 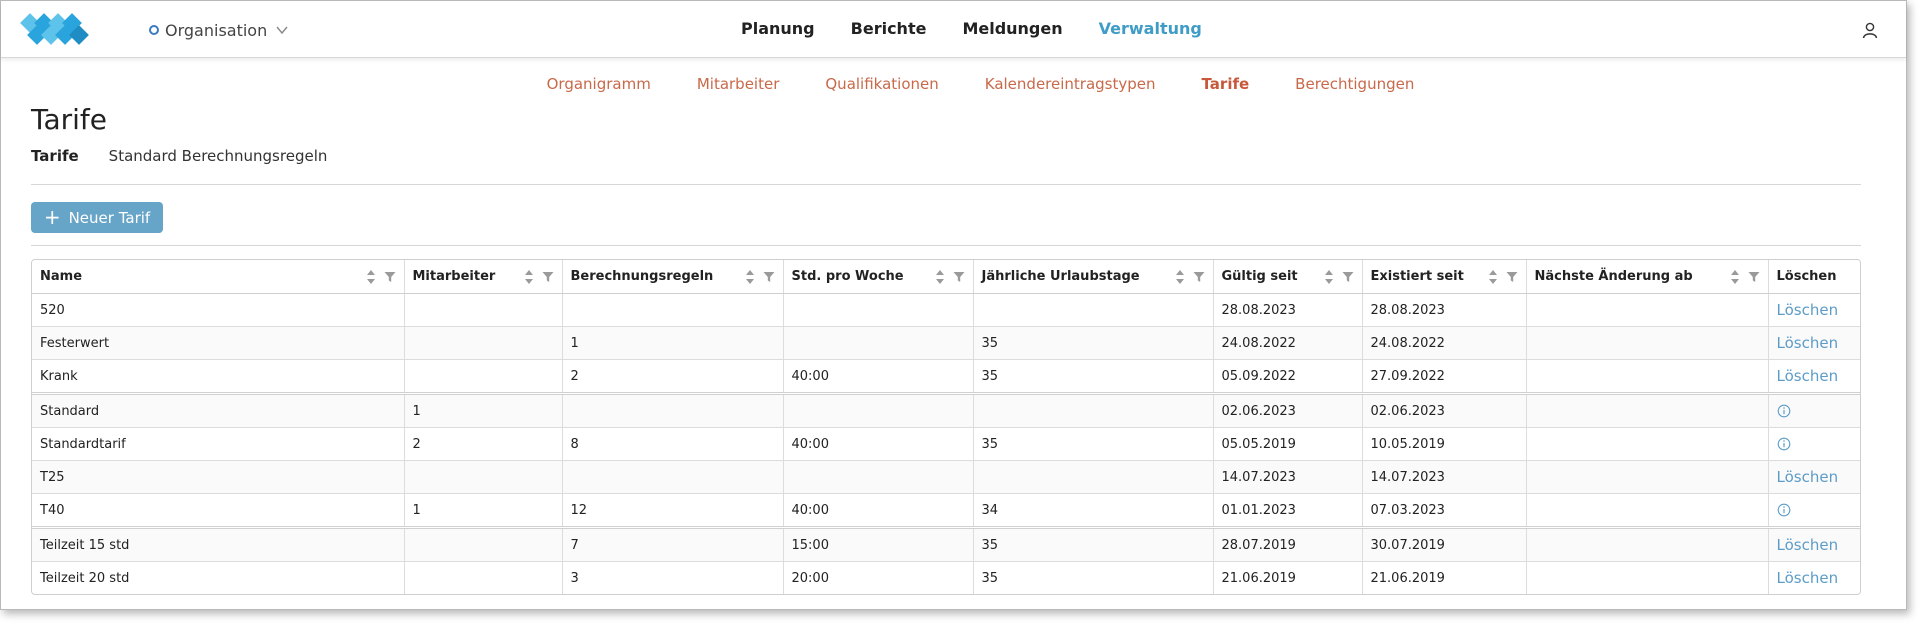 I want to click on new-tariff-button: + Neuer Tarif, so click(x=97, y=217).